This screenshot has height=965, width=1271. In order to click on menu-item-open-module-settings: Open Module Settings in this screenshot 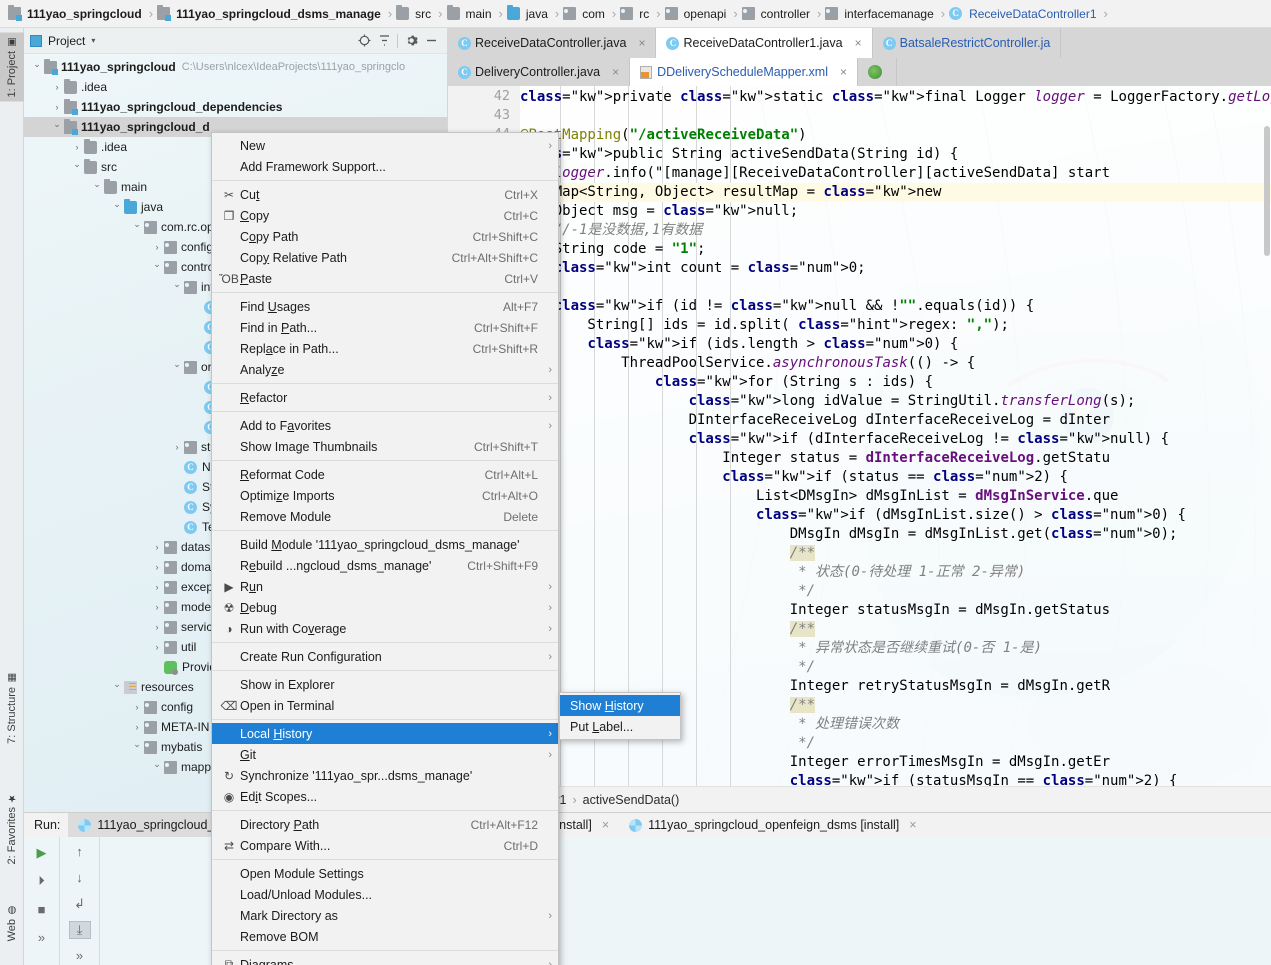, I will do `click(385, 873)`.